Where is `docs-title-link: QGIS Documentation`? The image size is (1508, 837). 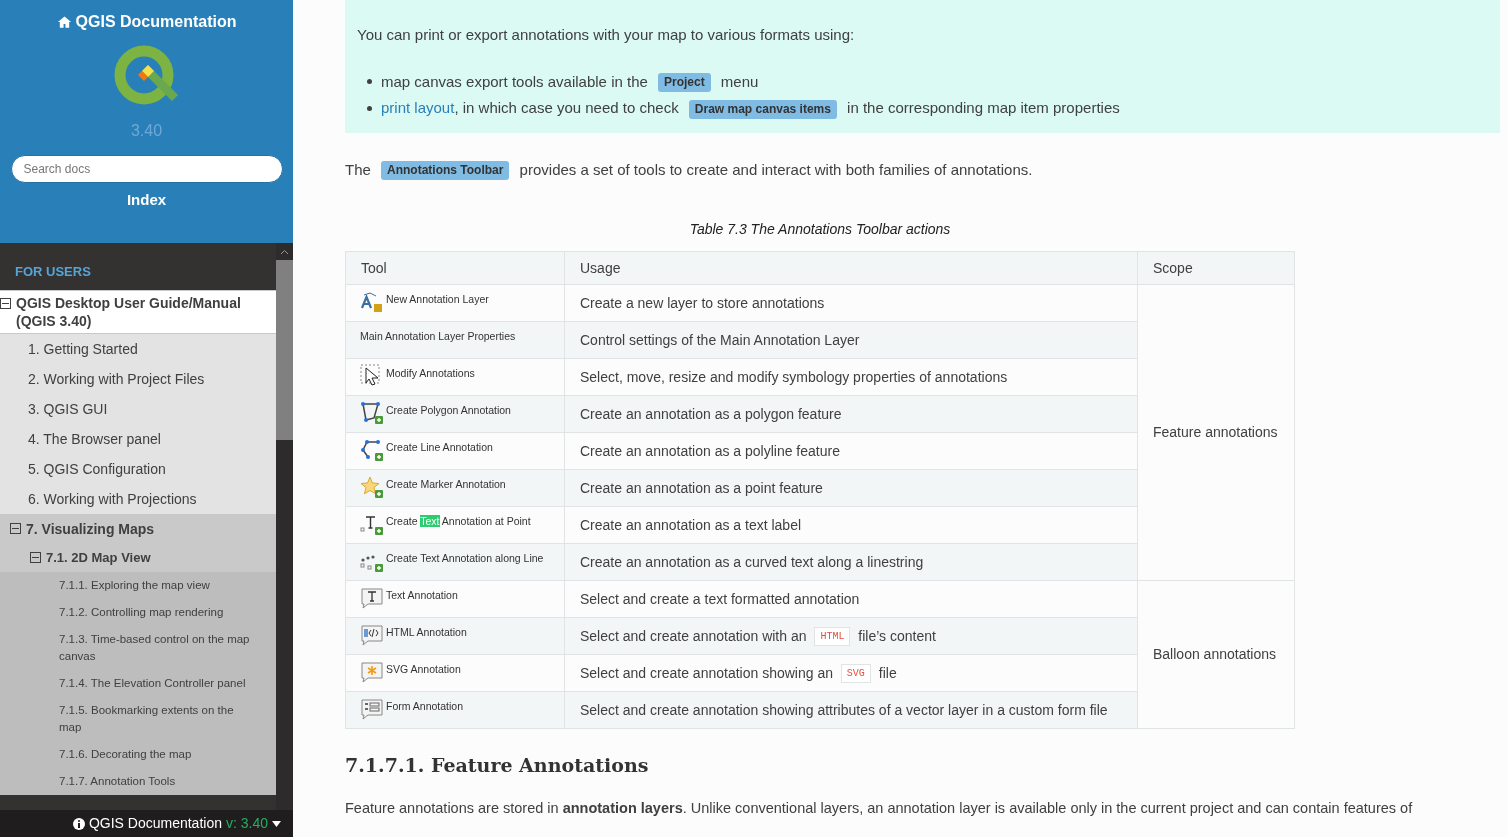
docs-title-link: QGIS Documentation is located at coordinates (156, 22).